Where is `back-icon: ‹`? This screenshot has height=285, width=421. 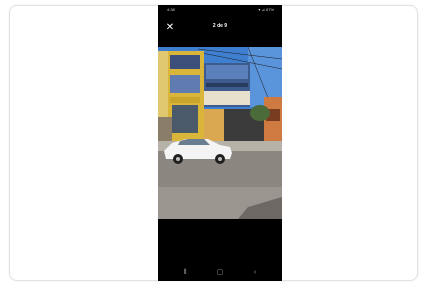
back-icon: ‹ is located at coordinates (255, 273).